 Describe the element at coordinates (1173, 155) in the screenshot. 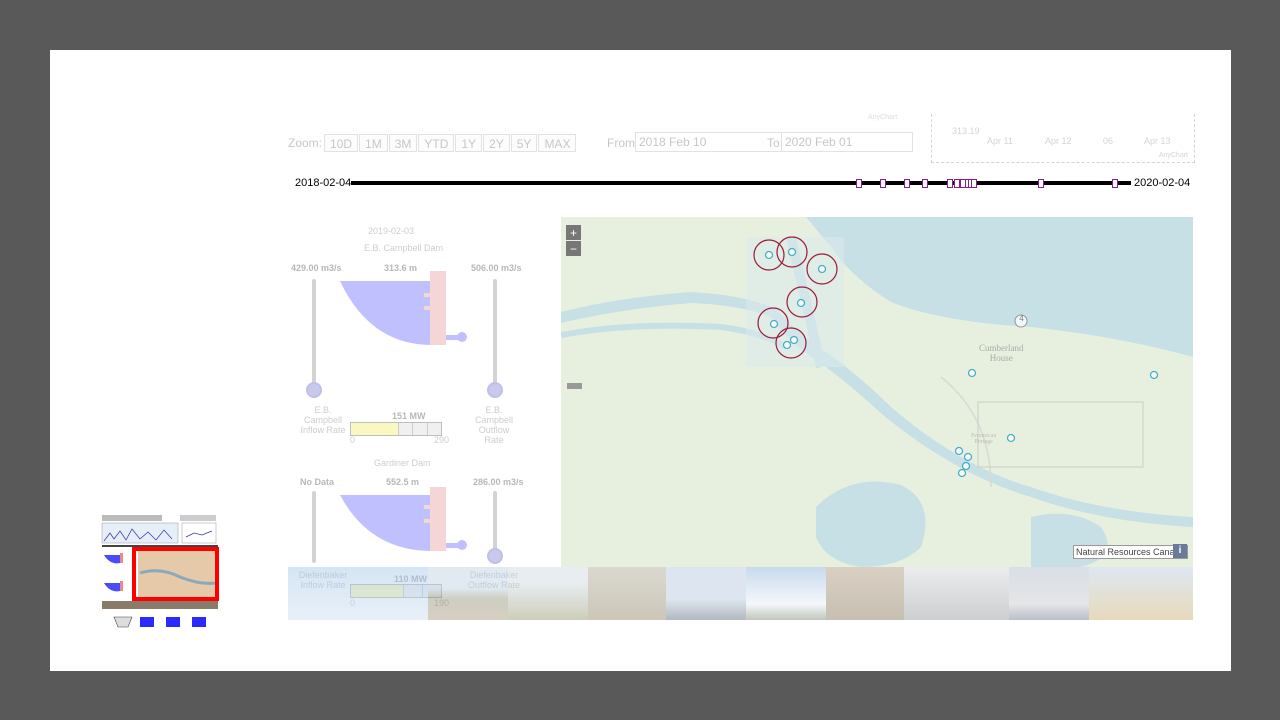

I see `chart-credit: AnyChart` at that location.